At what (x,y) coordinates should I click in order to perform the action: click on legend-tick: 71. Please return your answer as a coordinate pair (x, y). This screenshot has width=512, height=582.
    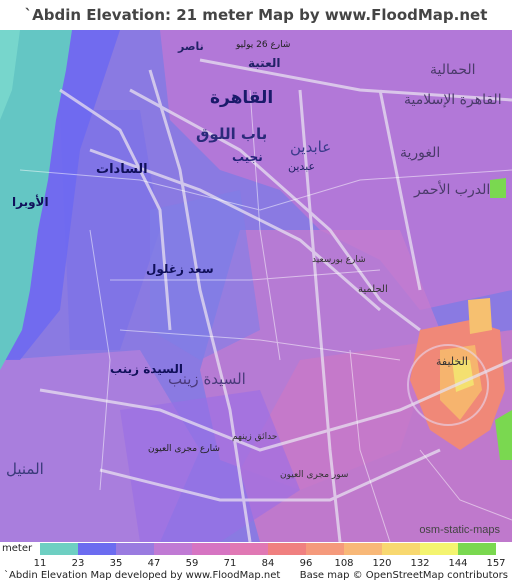
    Looking at the image, I should click on (230, 563).